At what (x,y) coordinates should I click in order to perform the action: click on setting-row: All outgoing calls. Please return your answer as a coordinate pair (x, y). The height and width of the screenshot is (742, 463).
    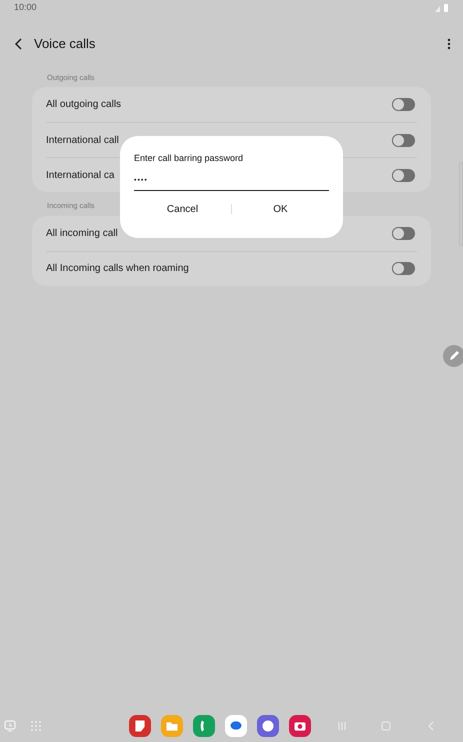
    Looking at the image, I should click on (231, 104).